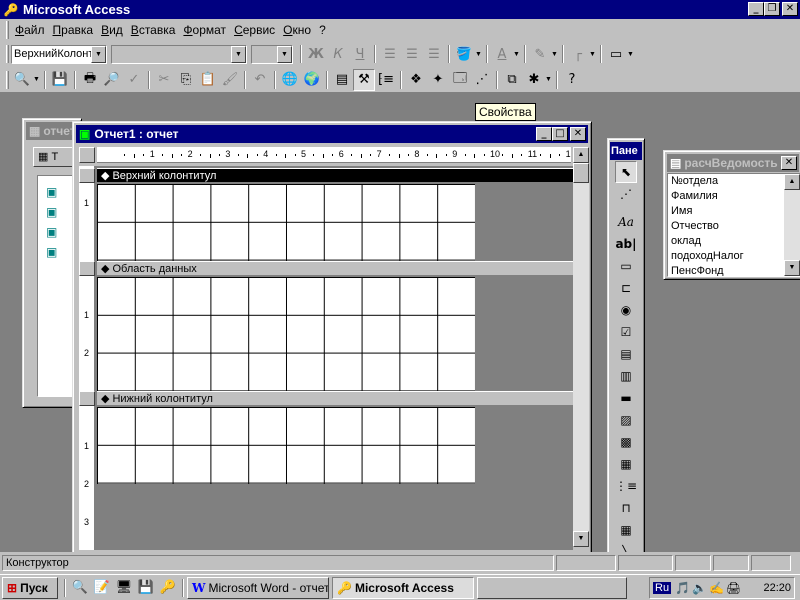 This screenshot has height=600, width=800. Describe the element at coordinates (112, 80) in the screenshot. I see `print-preview-icon: 🔎` at that location.